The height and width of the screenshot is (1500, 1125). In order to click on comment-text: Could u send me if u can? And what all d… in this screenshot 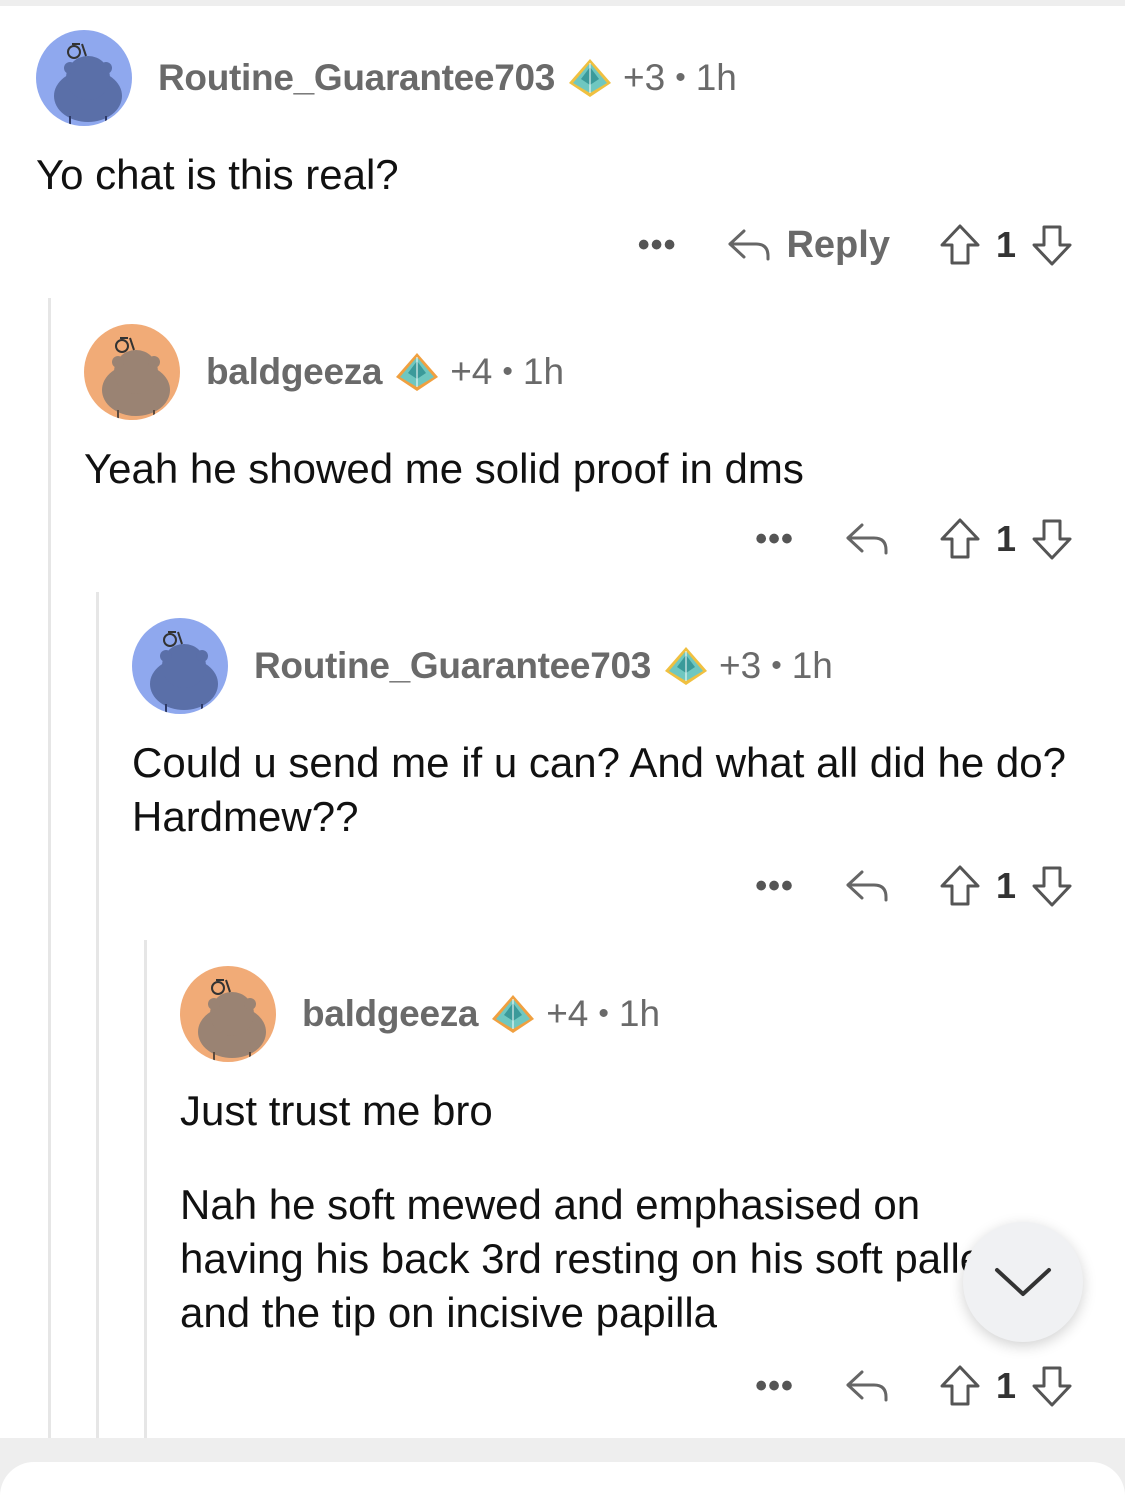, I will do `click(599, 789)`.